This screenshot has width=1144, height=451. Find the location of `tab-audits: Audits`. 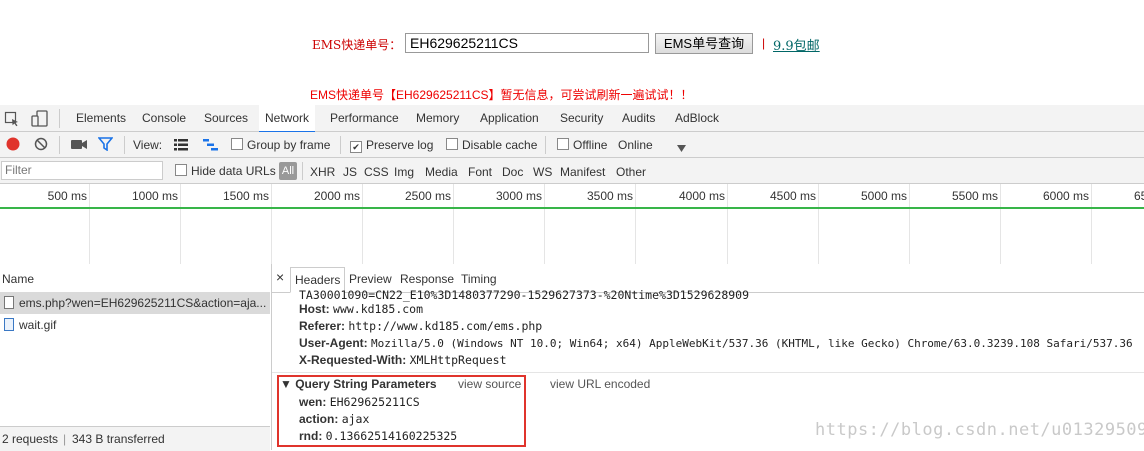

tab-audits: Audits is located at coordinates (638, 118).